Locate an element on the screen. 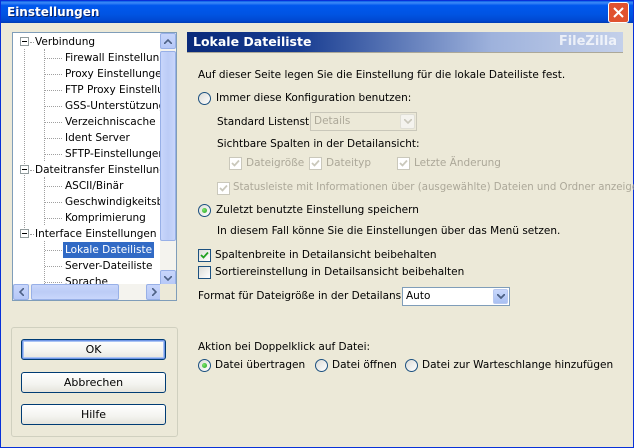 The height and width of the screenshot is (448, 634). arrow-right-icon is located at coordinates (154, 292).